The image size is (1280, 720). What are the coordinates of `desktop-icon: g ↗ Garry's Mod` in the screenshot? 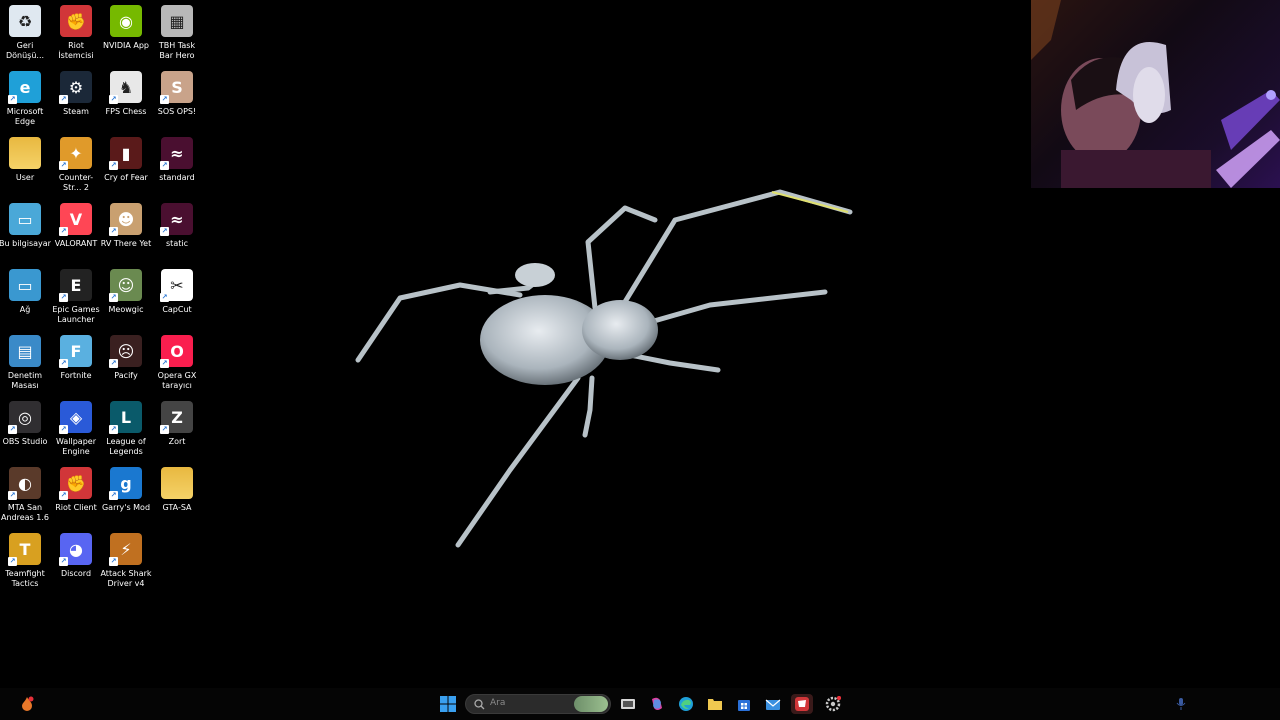 It's located at (126, 490).